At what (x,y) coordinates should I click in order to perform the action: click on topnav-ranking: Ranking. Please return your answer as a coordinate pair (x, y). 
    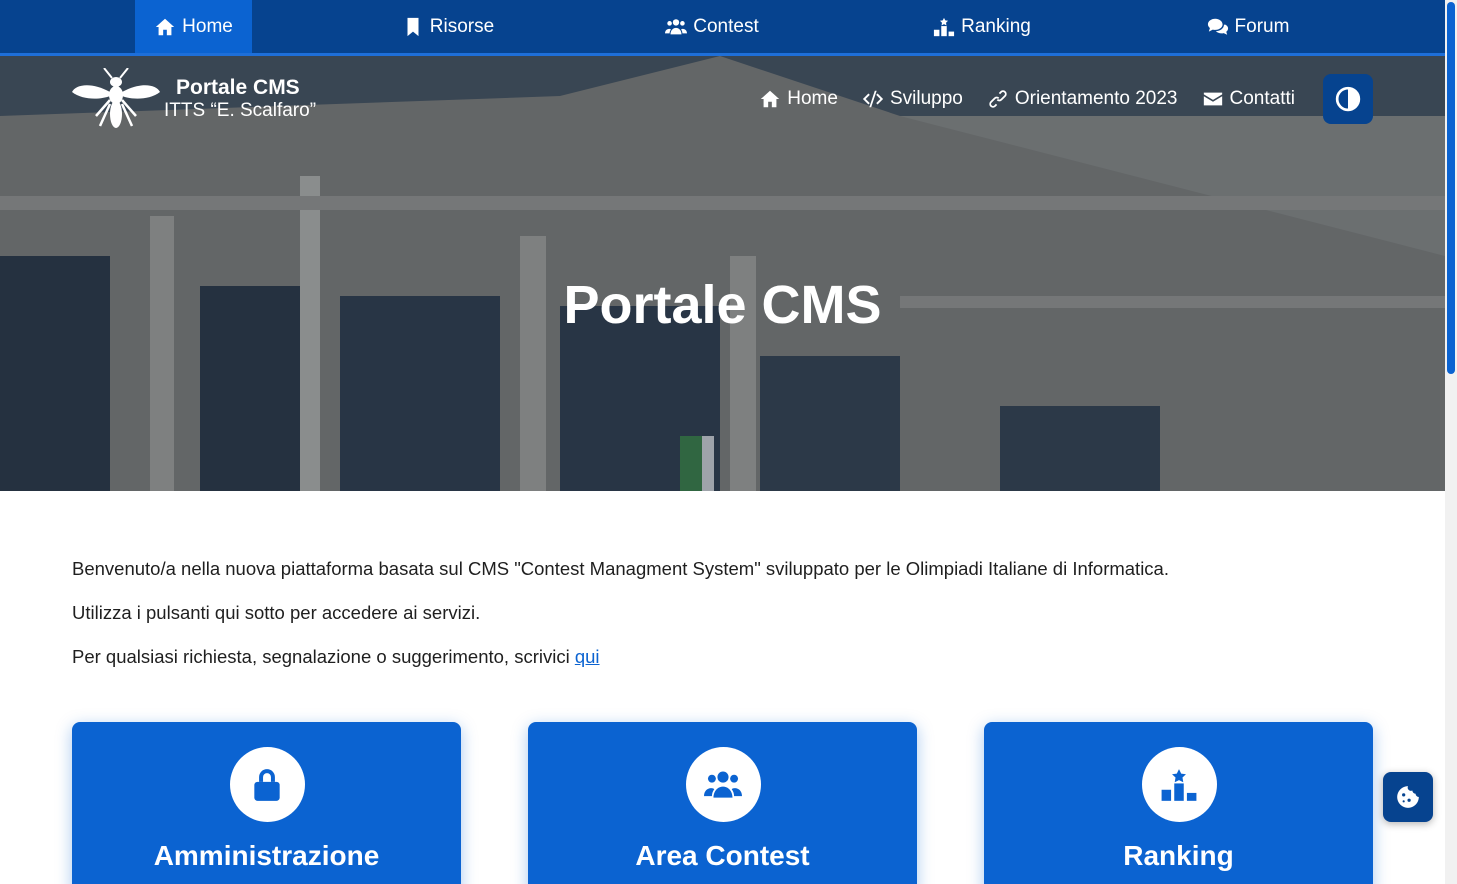
    Looking at the image, I should click on (982, 26).